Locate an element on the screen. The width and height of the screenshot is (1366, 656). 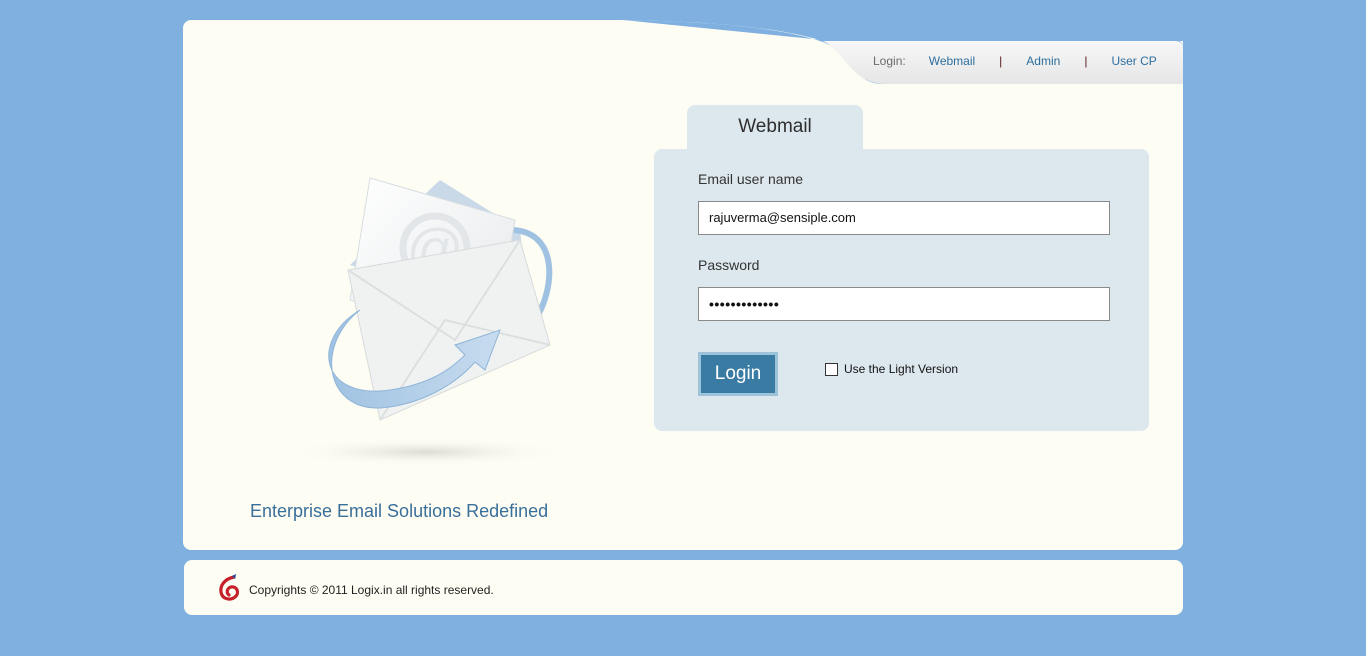
email-envelope-icon: @ is located at coordinates (425, 321).